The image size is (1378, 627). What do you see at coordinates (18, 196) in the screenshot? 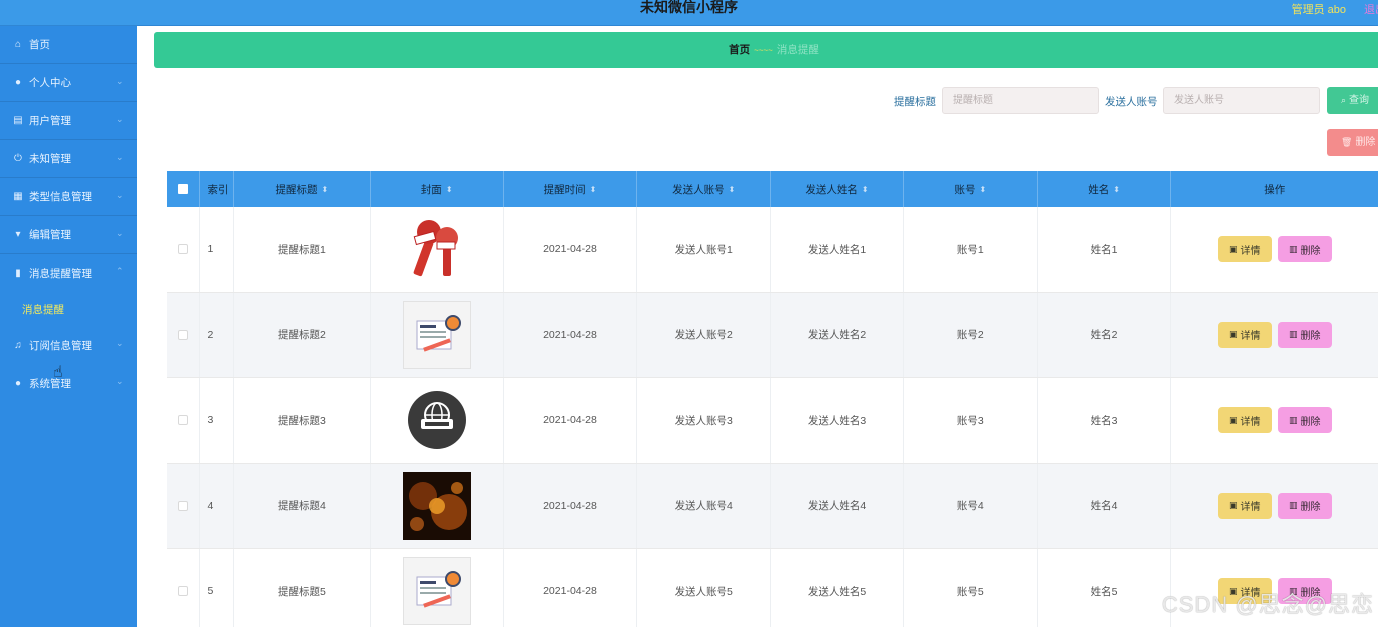
I see `grid-icon: ▦` at bounding box center [18, 196].